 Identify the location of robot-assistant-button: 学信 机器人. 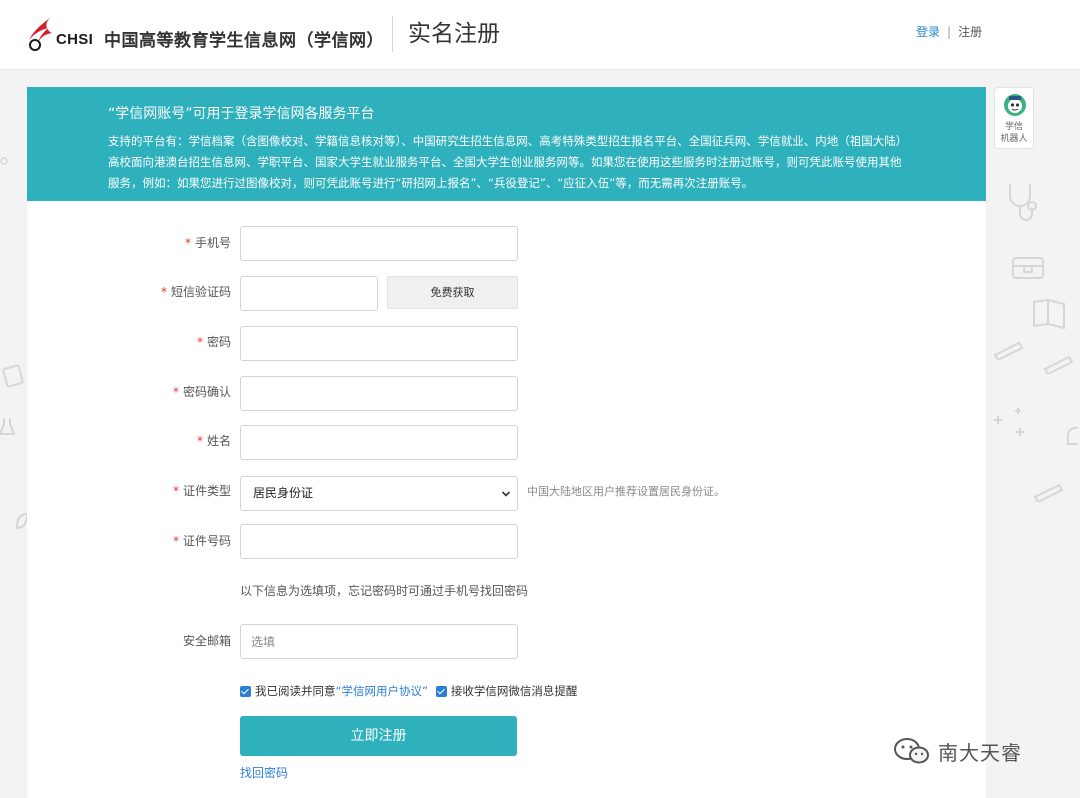
(1014, 118).